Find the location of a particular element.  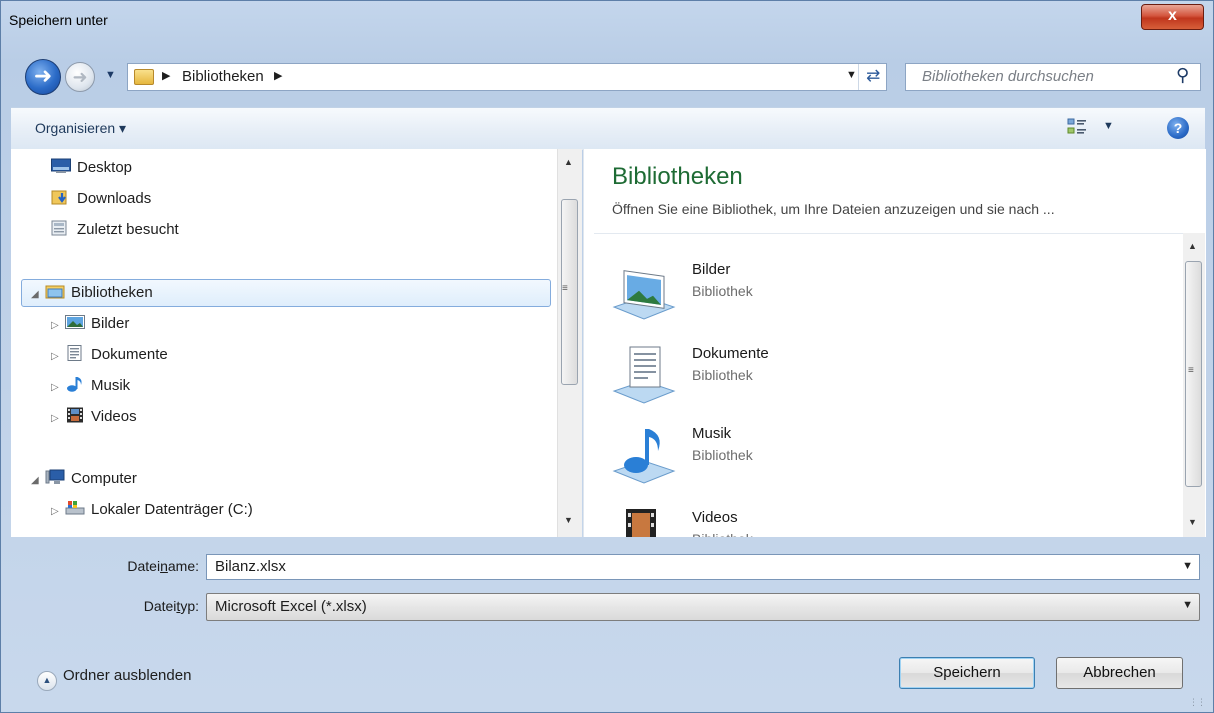

filename-label-accesskey: n is located at coordinates (164, 566).